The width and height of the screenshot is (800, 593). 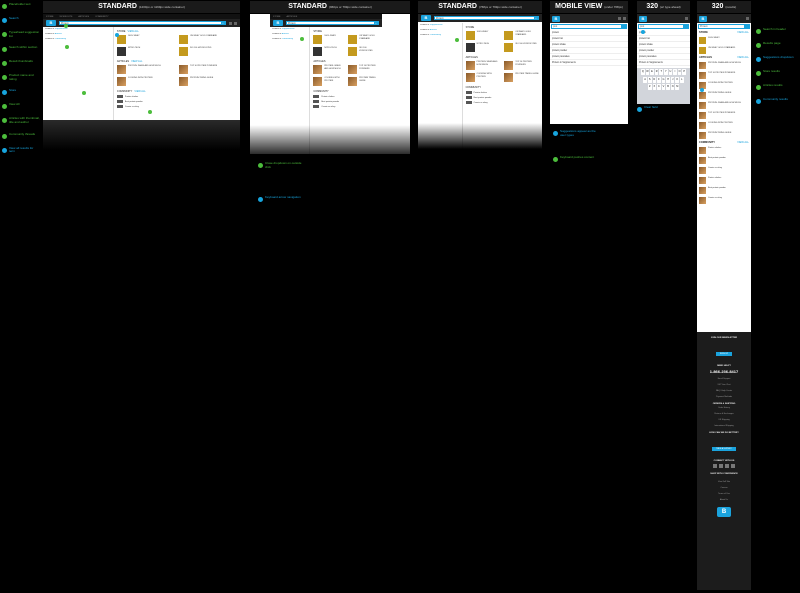 I want to click on suggestion-item: Protein in Articles, so click(x=440, y=30).